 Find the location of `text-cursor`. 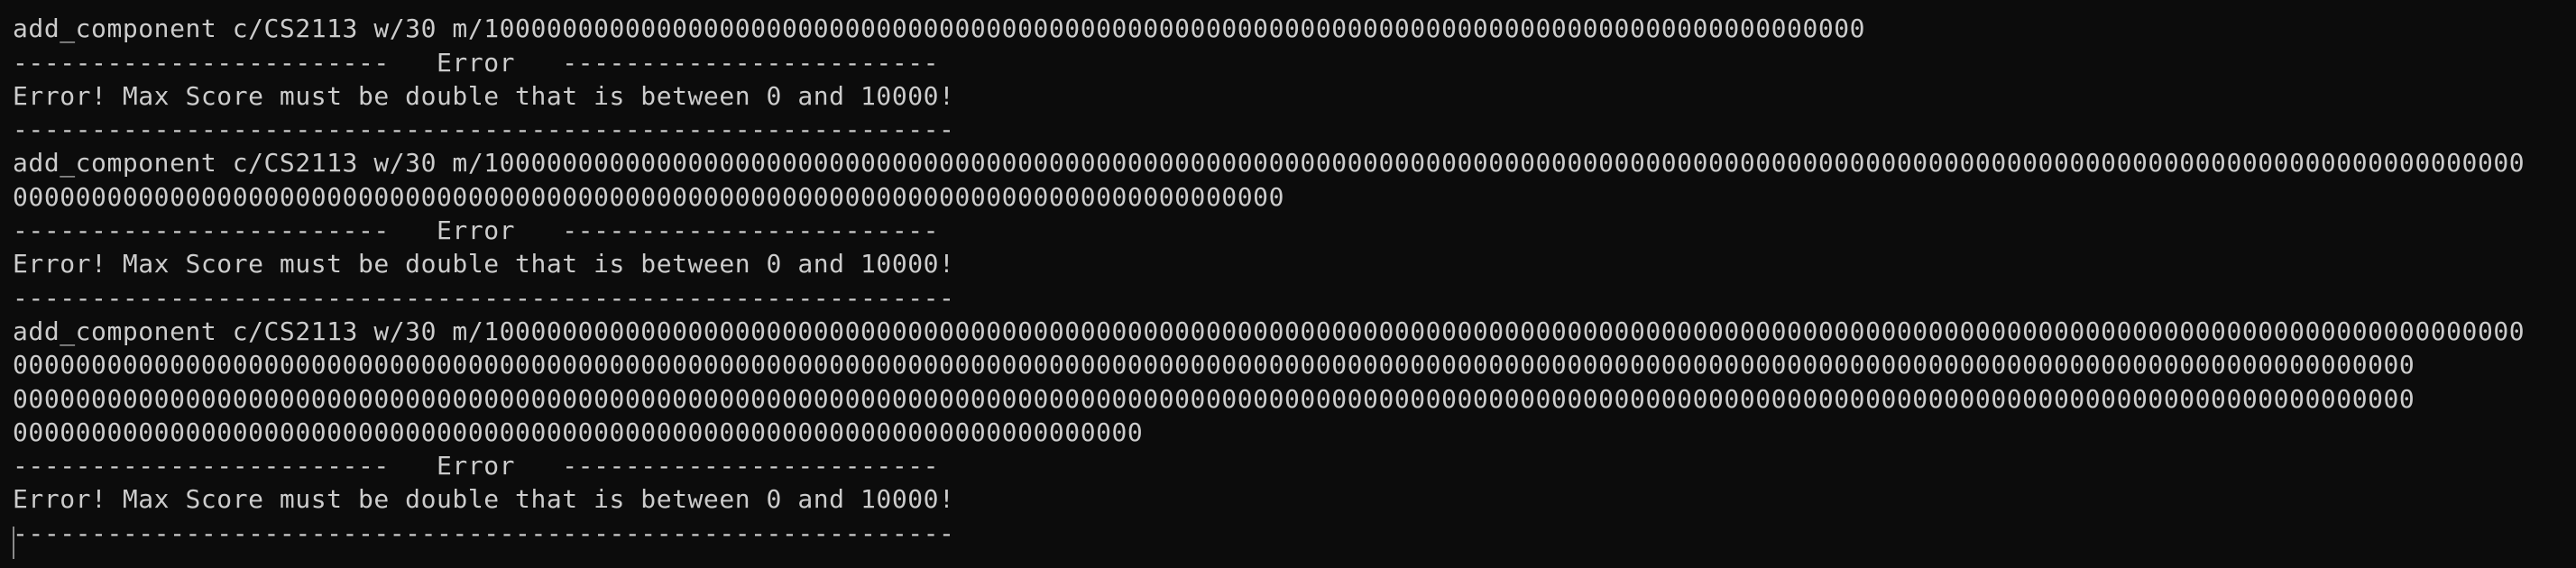

text-cursor is located at coordinates (13, 543).